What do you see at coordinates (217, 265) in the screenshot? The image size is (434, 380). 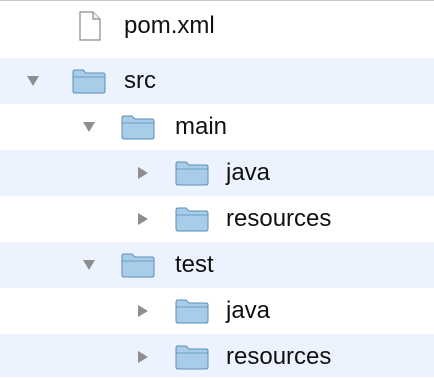 I see `tree-row-test: test` at bounding box center [217, 265].